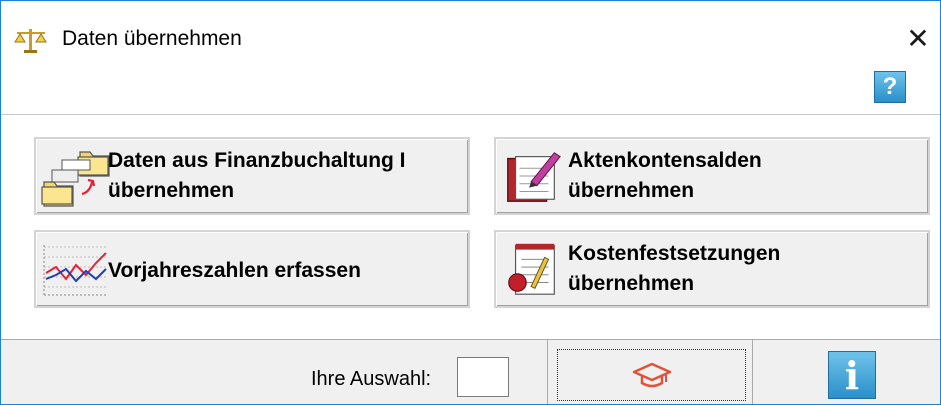 The width and height of the screenshot is (941, 405). Describe the element at coordinates (712, 176) in the screenshot. I see `aktenkontensalden-button: Aktenkontensalden übernehmen` at that location.